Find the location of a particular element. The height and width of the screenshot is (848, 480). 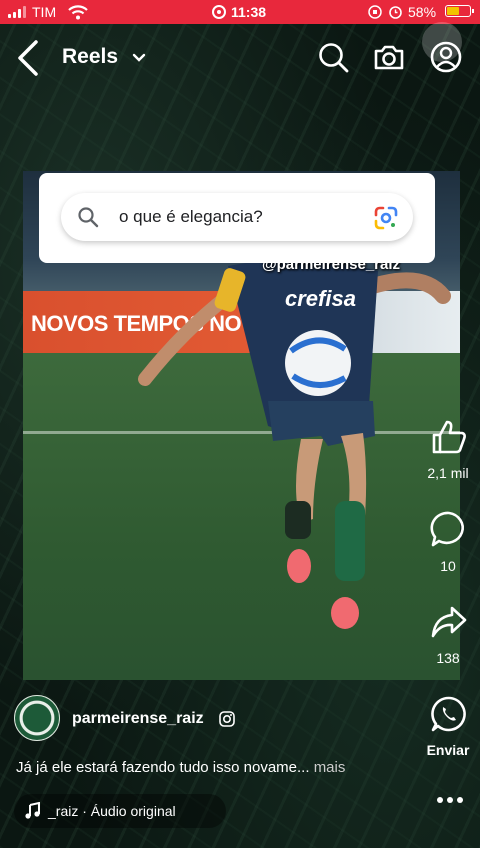

google-lens-icon is located at coordinates (386, 218).